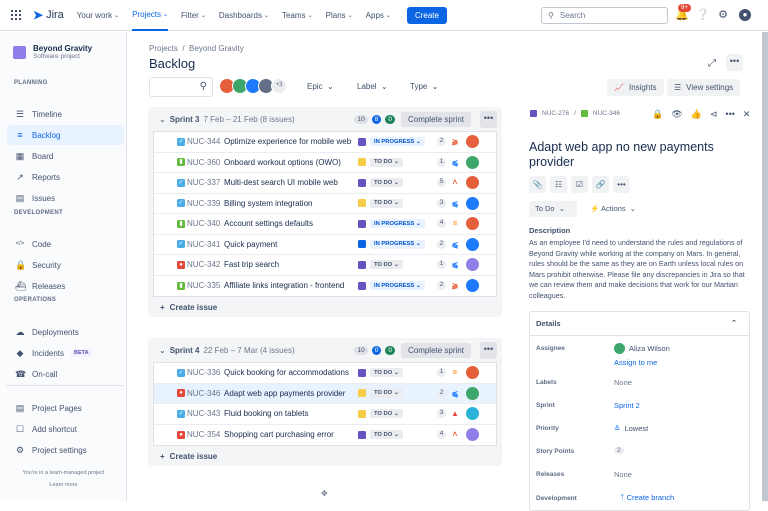  I want to click on view-settings-button: ☰ View settings, so click(704, 87).